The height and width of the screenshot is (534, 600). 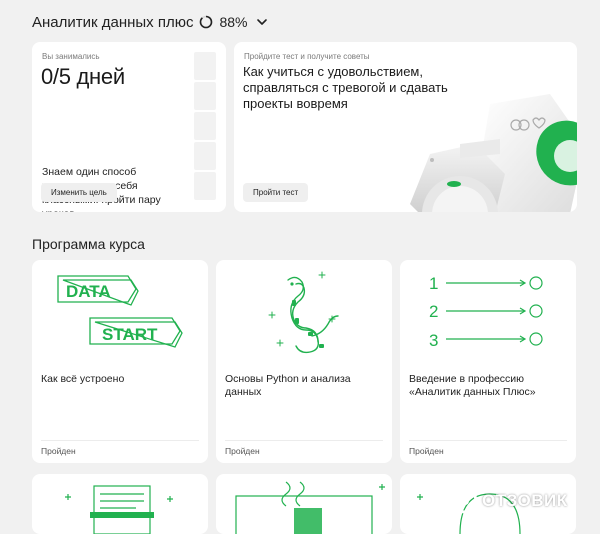 What do you see at coordinates (525, 500) in the screenshot?
I see `watermark-text: ОТЗОВИК` at bounding box center [525, 500].